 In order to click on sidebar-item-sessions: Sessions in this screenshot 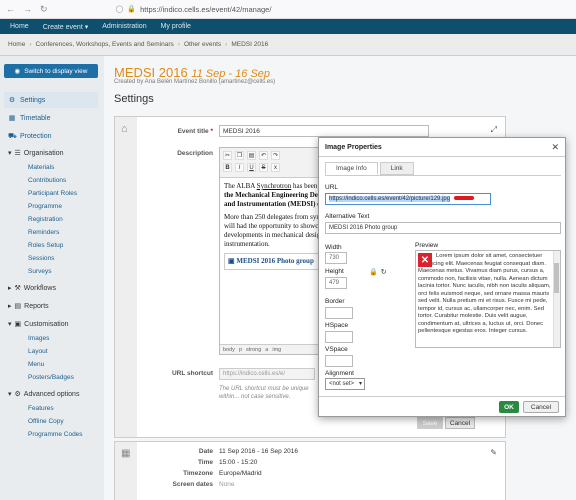, I will do `click(41, 258)`.